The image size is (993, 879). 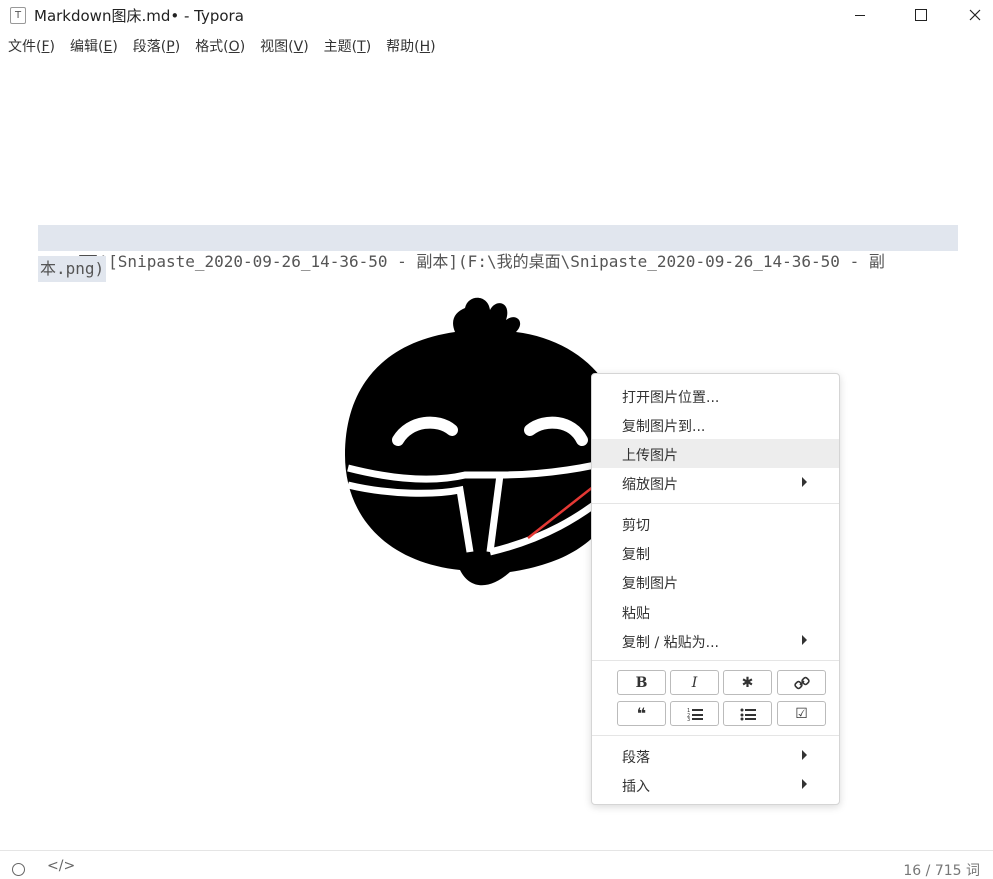 I want to click on menu-edit: 编辑(E), so click(x=94, y=47).